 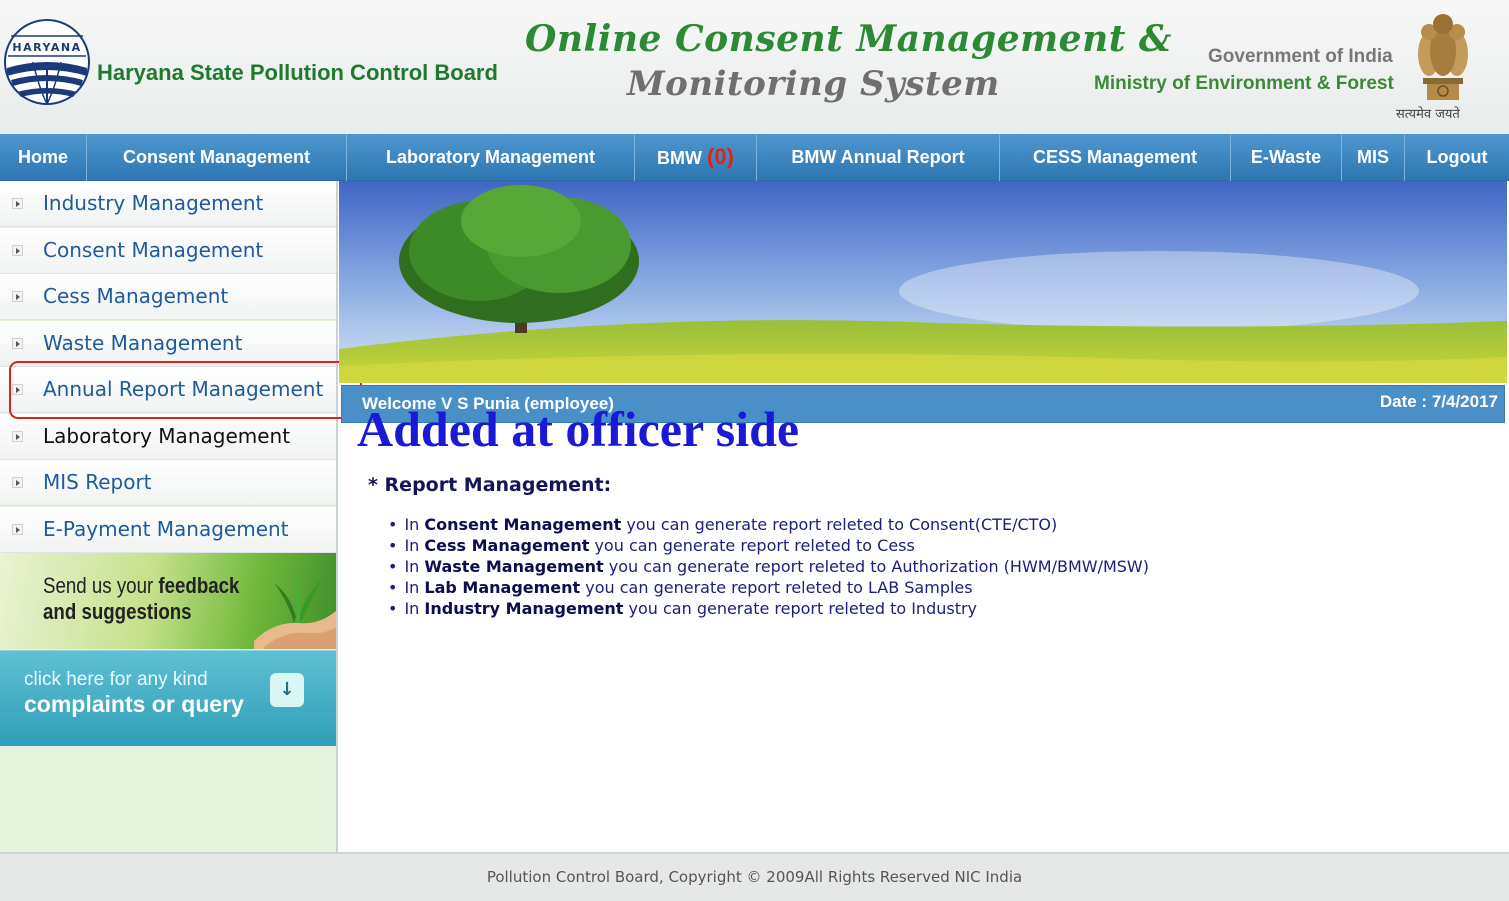 I want to click on arrow-down-icon: ↓, so click(x=287, y=690).